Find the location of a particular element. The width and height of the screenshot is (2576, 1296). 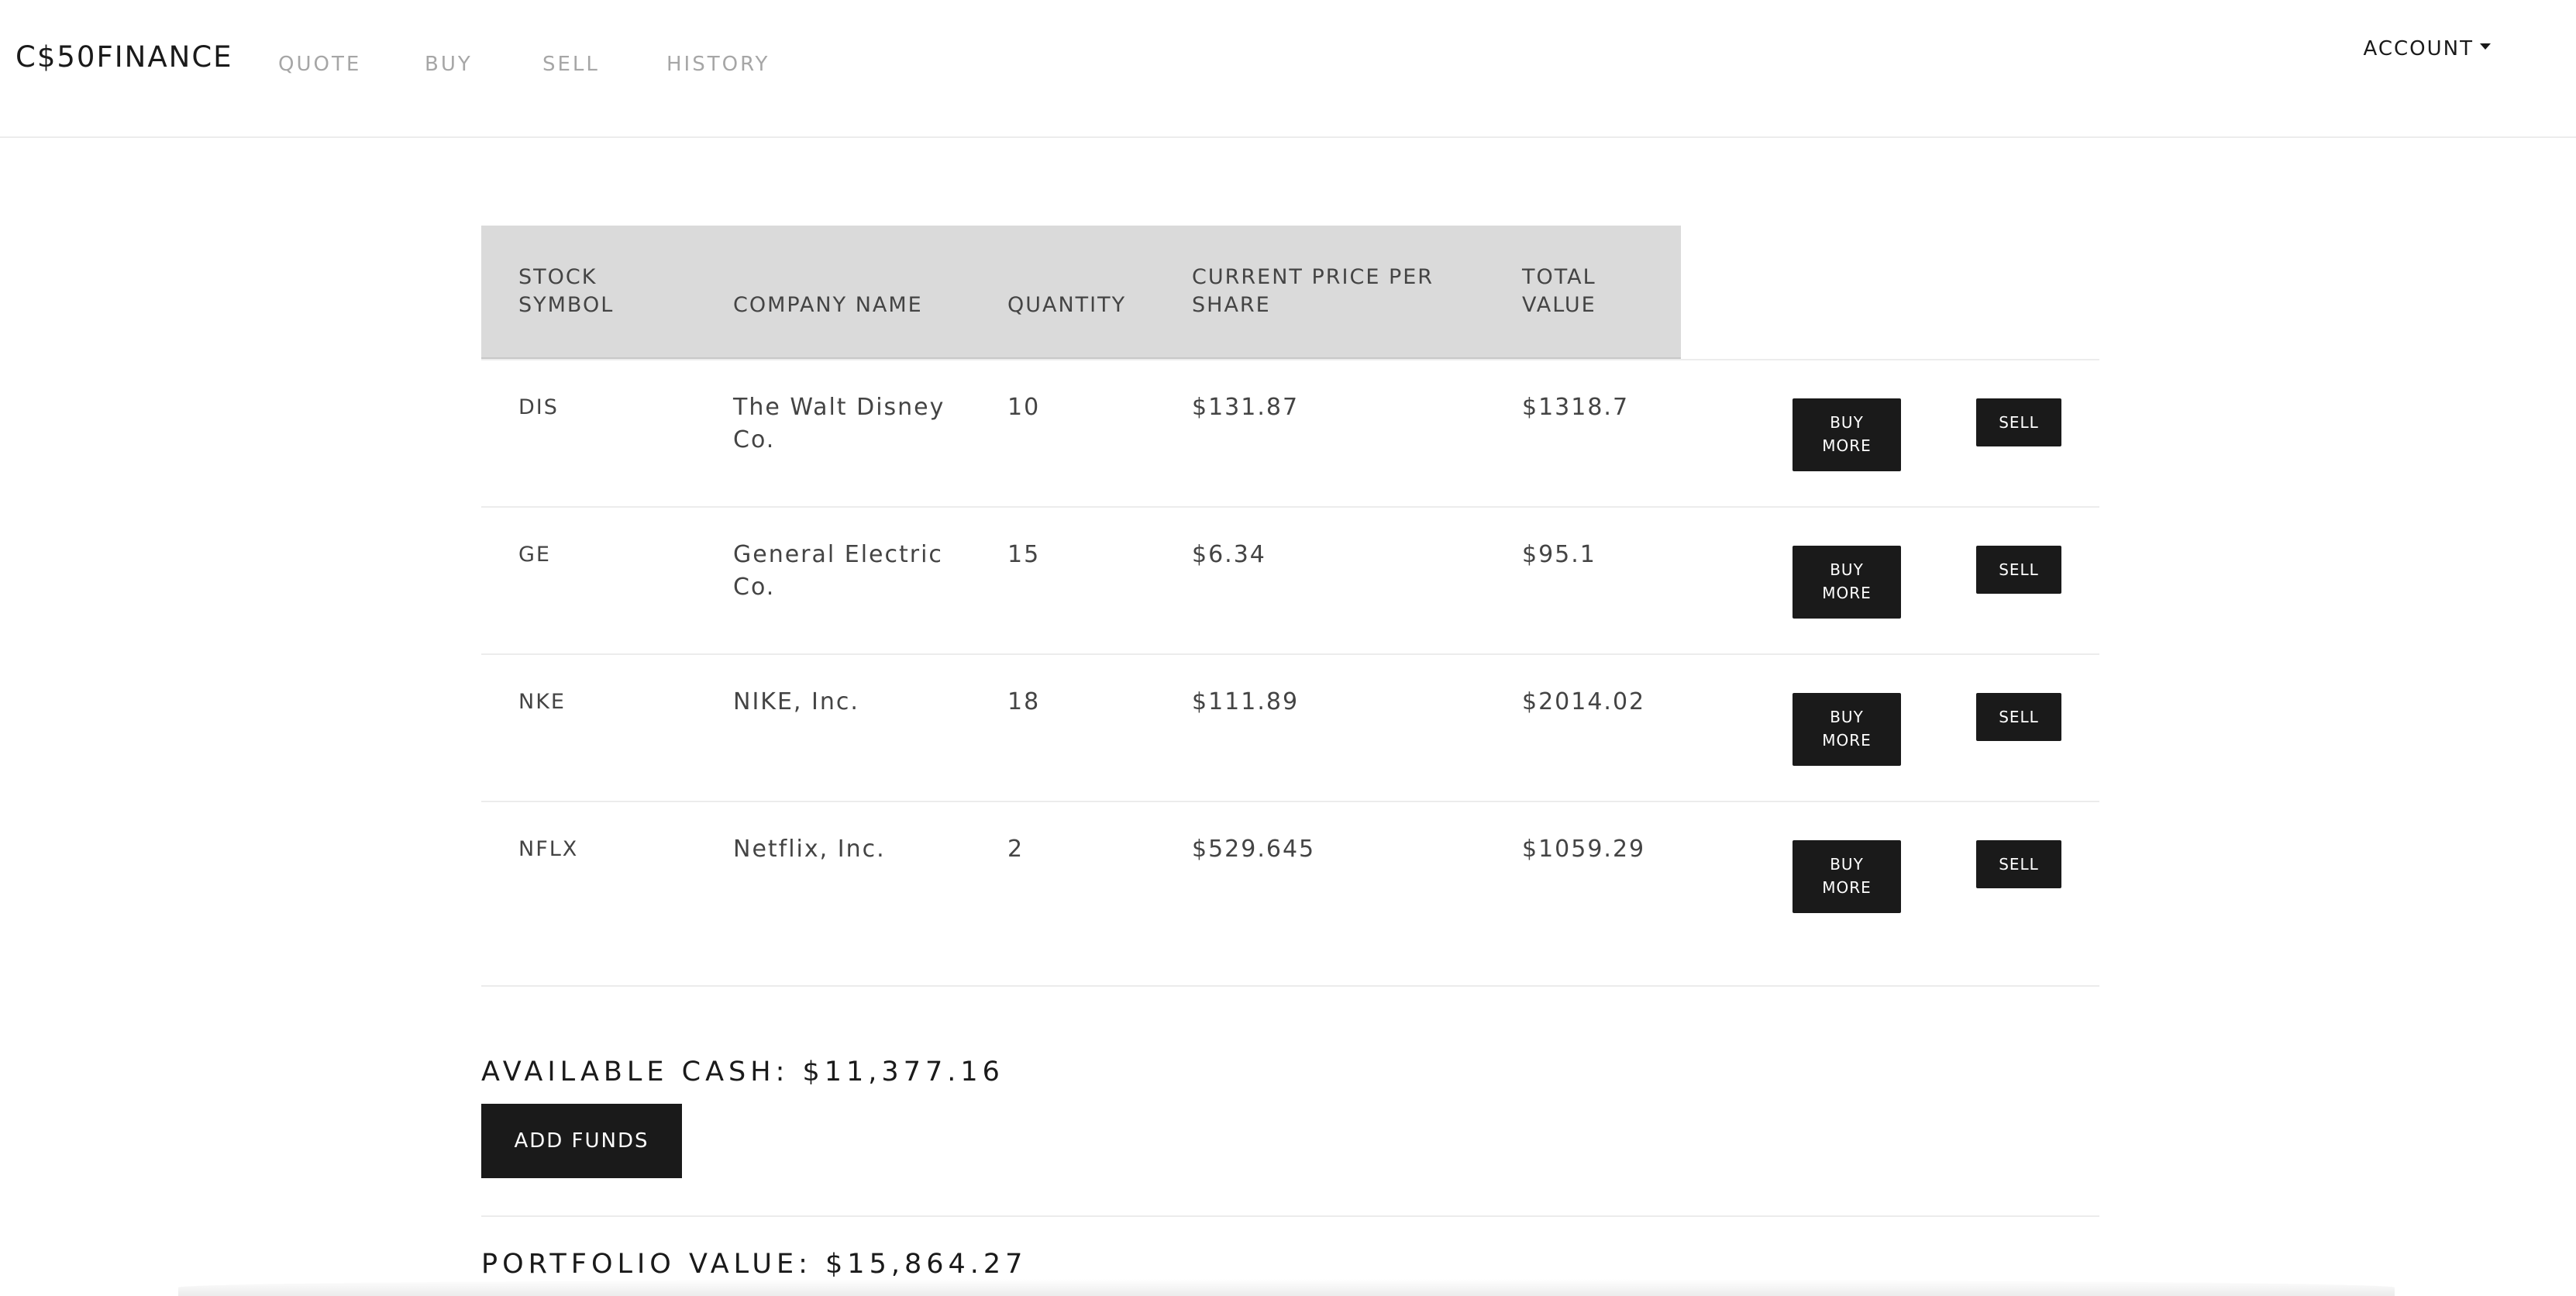

header-company-name: COMPANY NAME is located at coordinates (828, 305).